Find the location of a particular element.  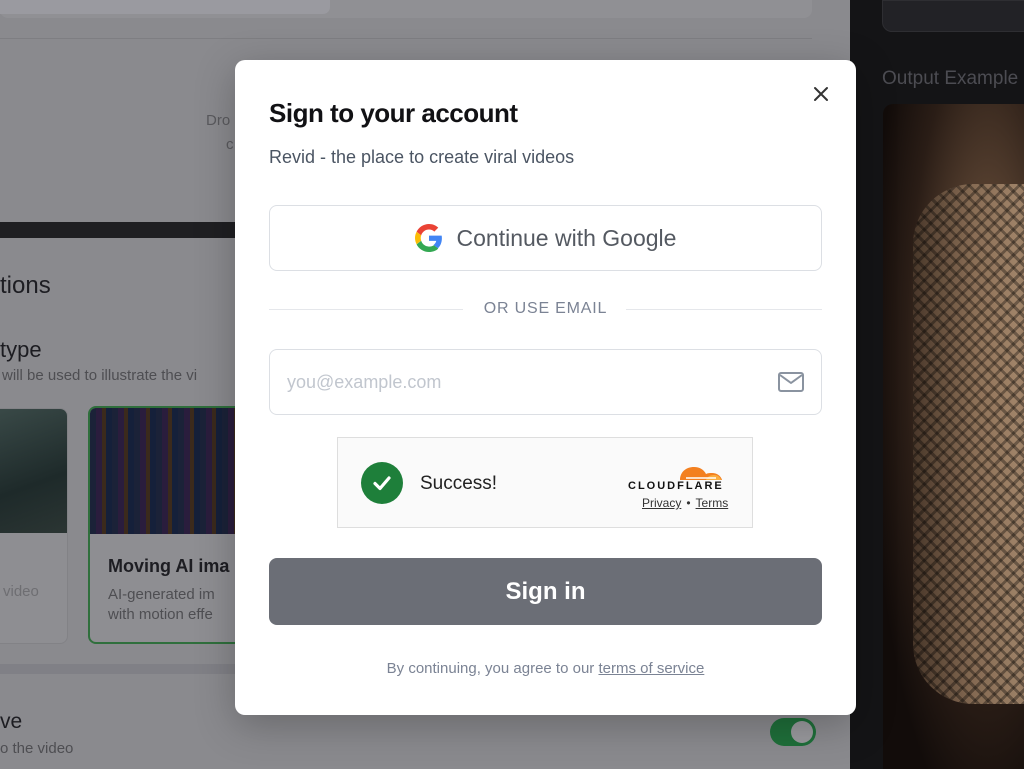

check-icon is located at coordinates (382, 483).